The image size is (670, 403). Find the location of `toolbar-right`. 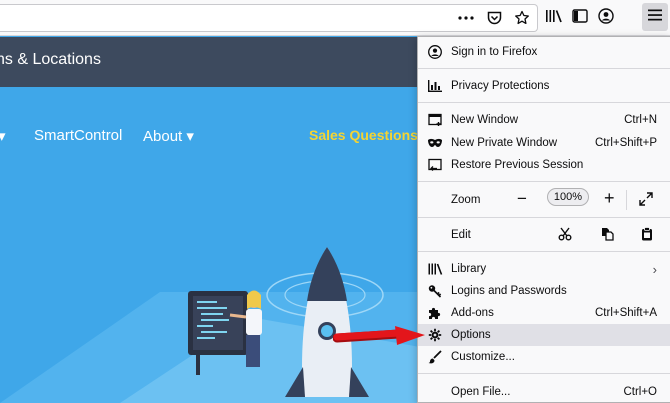

toolbar-right is located at coordinates (580, 16).